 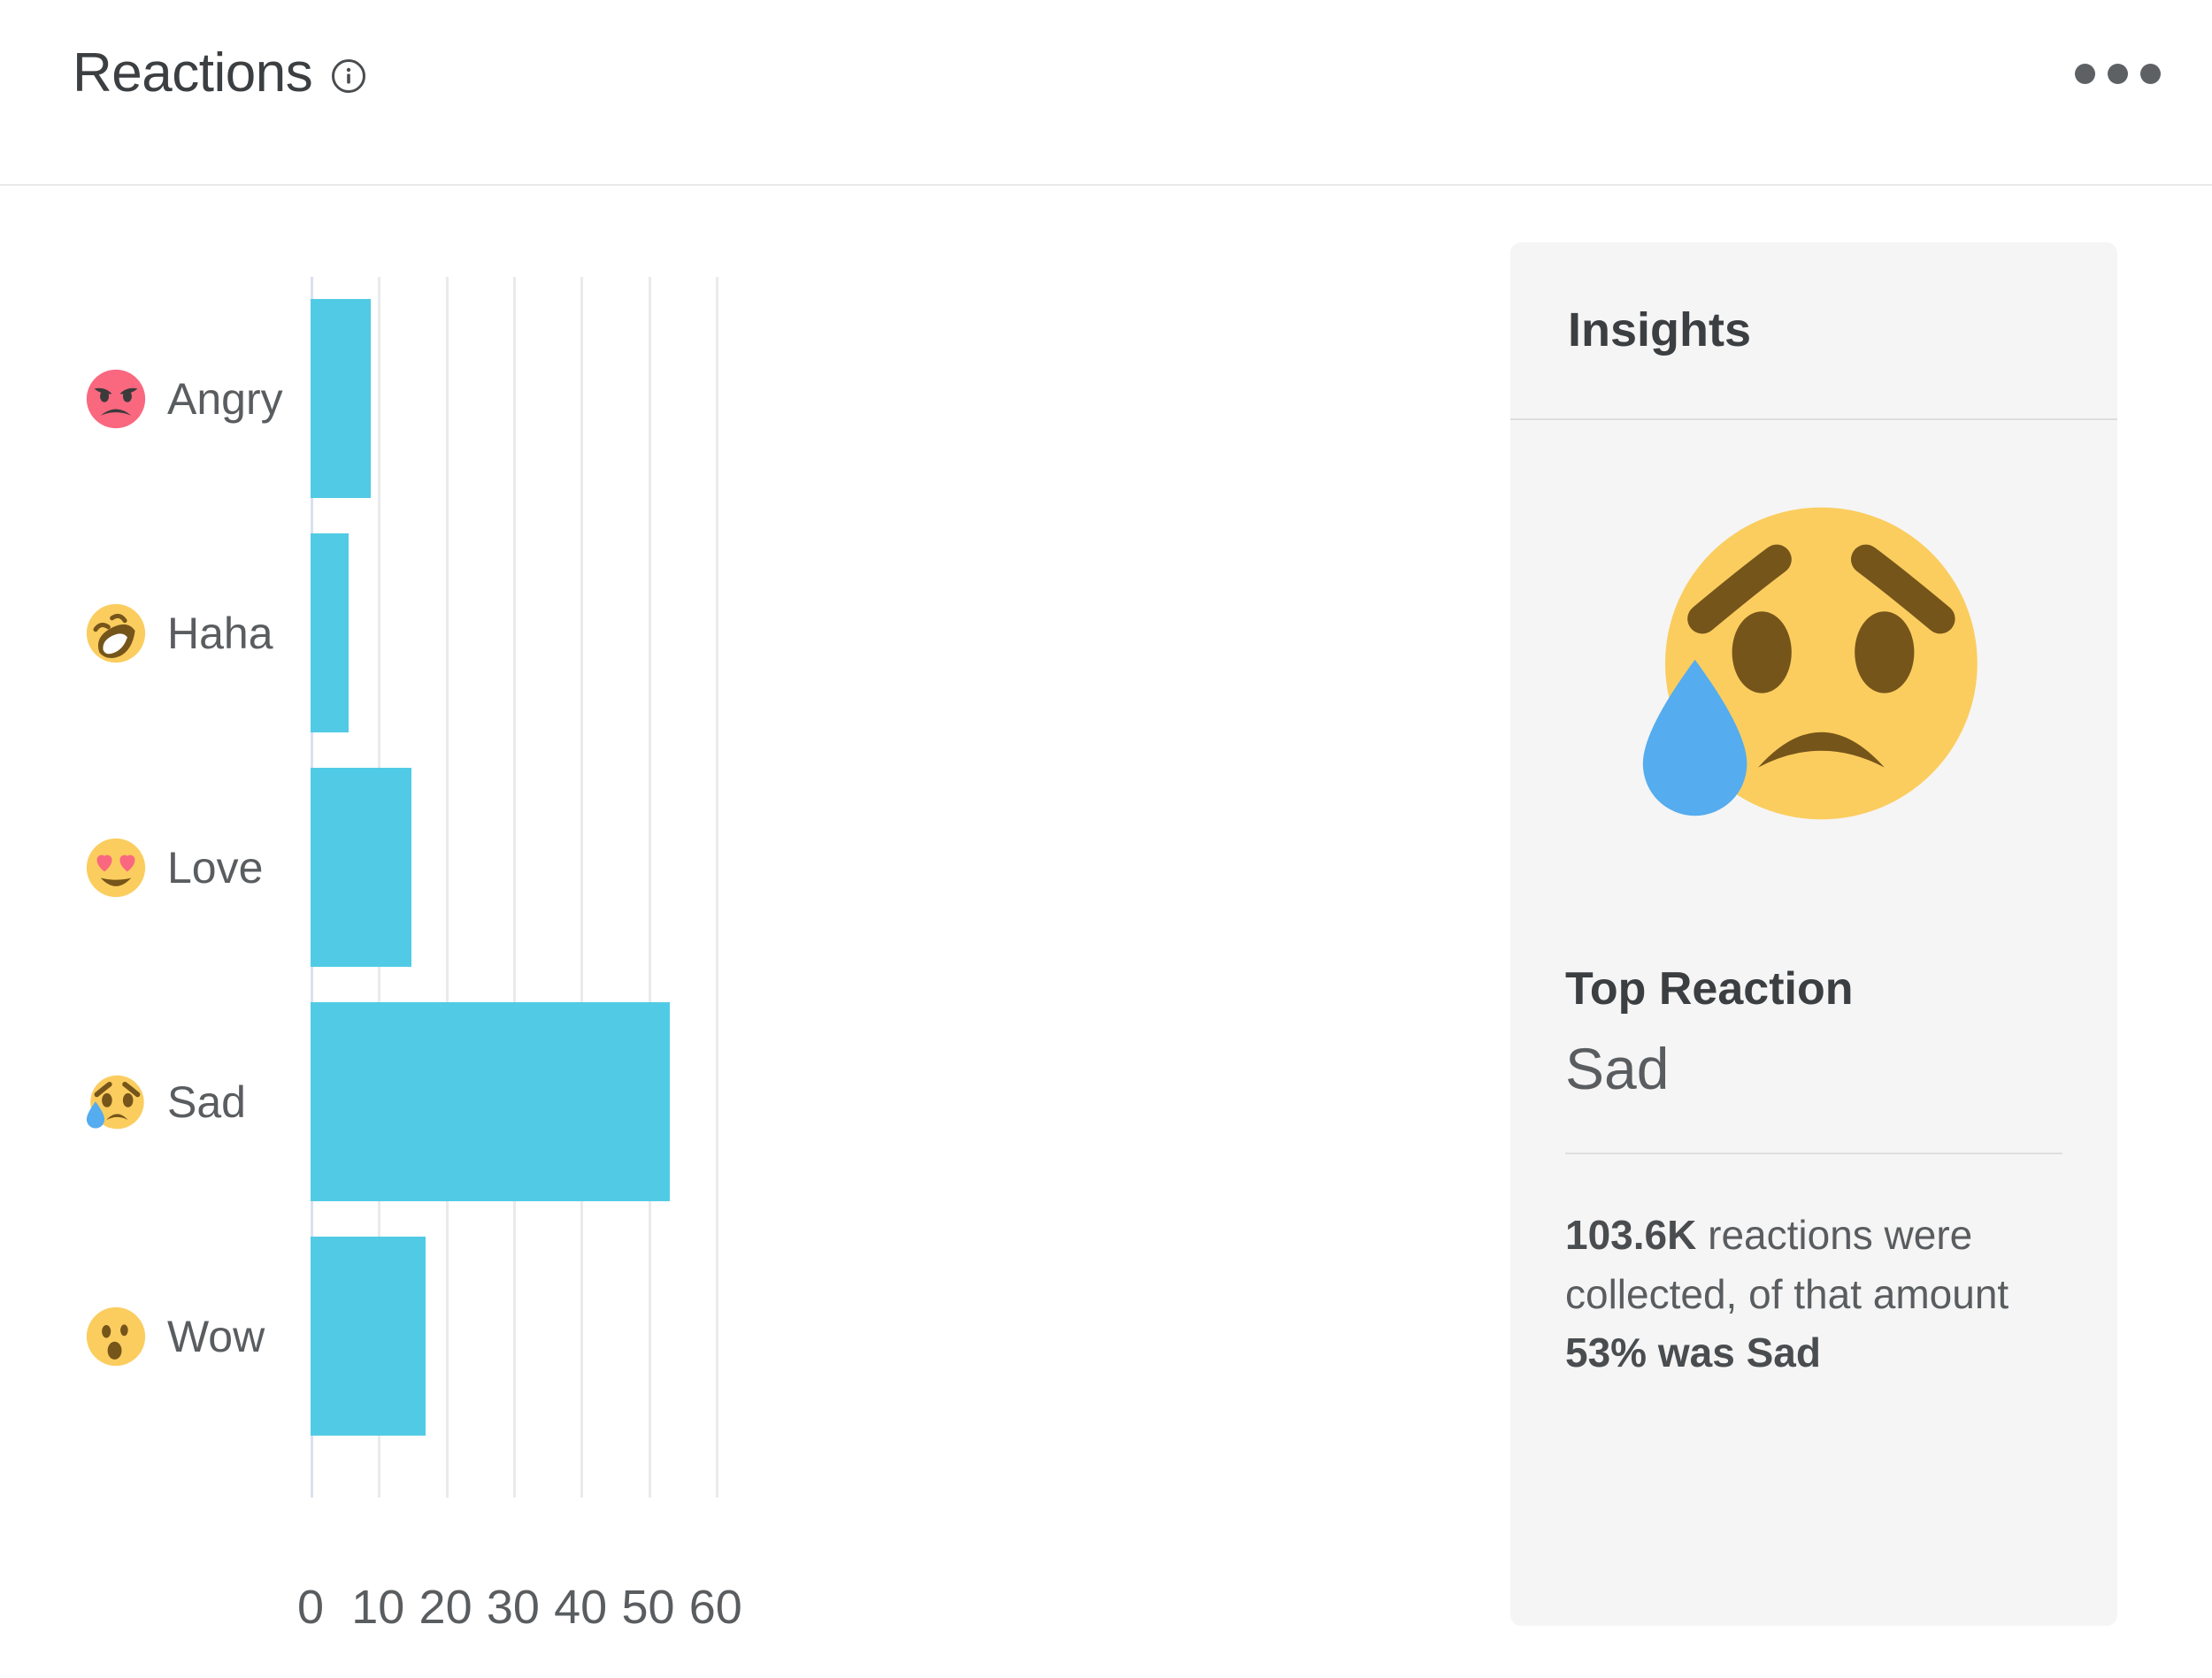 I want to click on insights-summary-count: 103.6K, so click(x=1631, y=1235).